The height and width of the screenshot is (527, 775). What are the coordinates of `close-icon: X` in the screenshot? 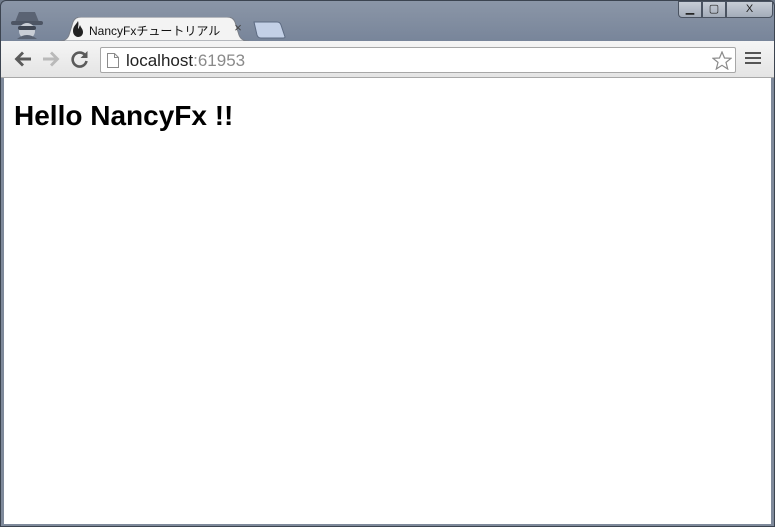 It's located at (749, 9).